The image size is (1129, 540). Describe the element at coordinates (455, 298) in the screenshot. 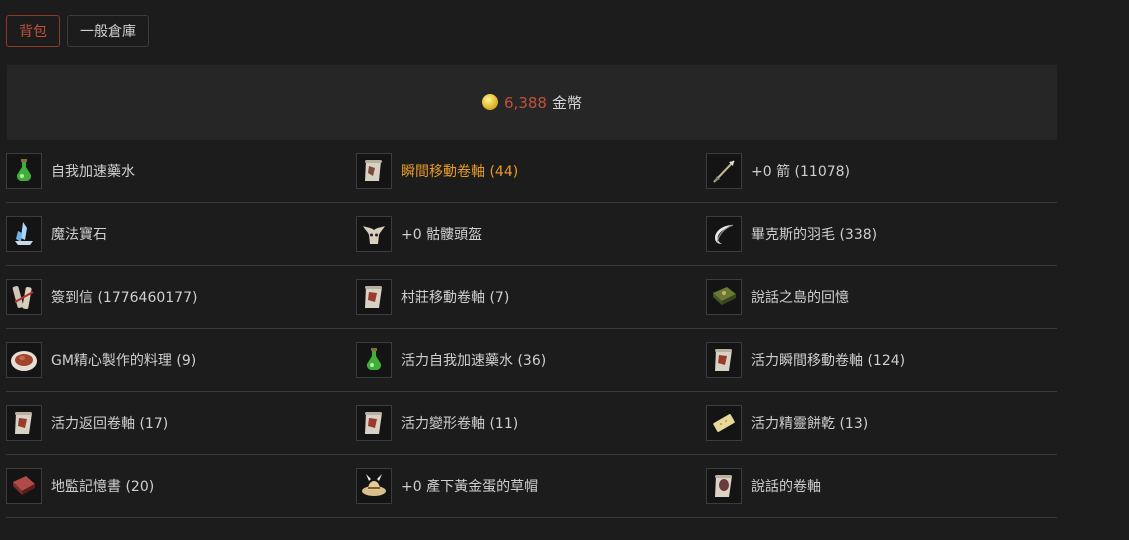

I see `item-label: 村莊移動卷軸 (7)` at that location.